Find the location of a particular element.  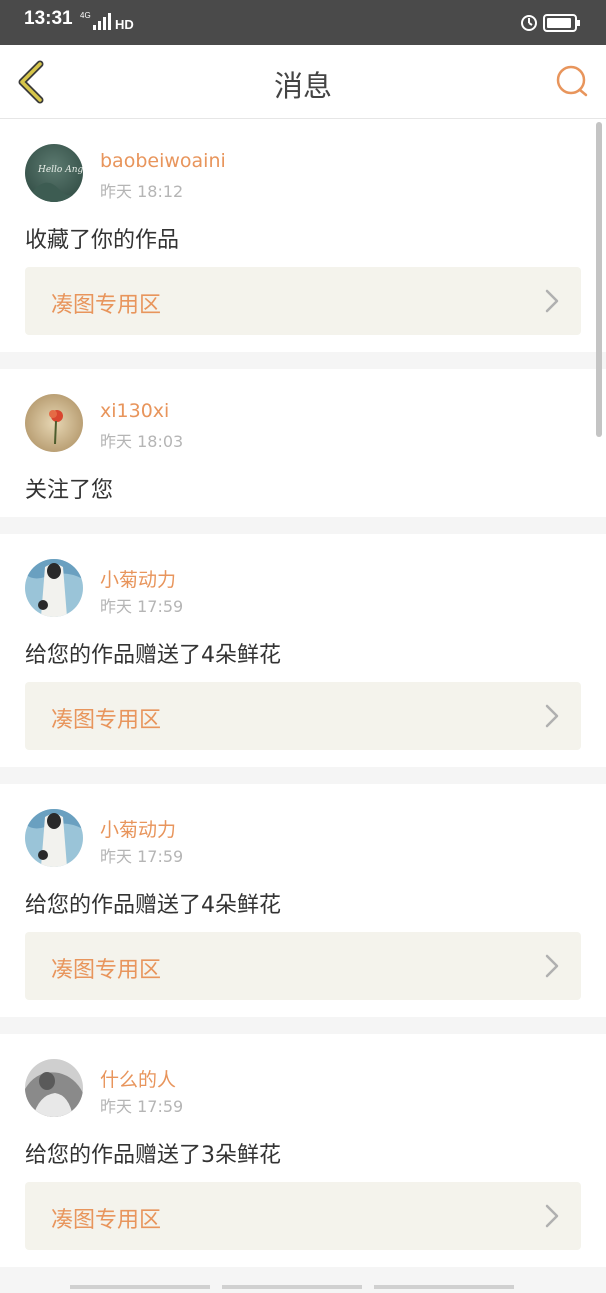

username: baobeiwoaini is located at coordinates (163, 161).